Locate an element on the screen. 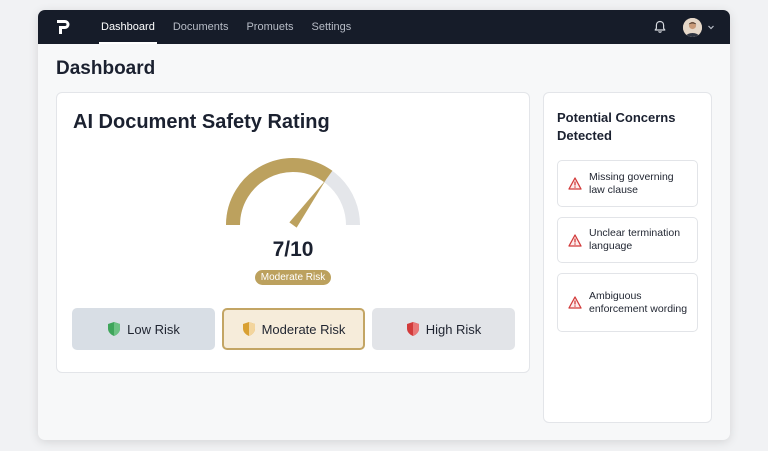 The image size is (768, 451). risk-level-selector: Low Risk Moderate Risk High Risk is located at coordinates (293, 329).